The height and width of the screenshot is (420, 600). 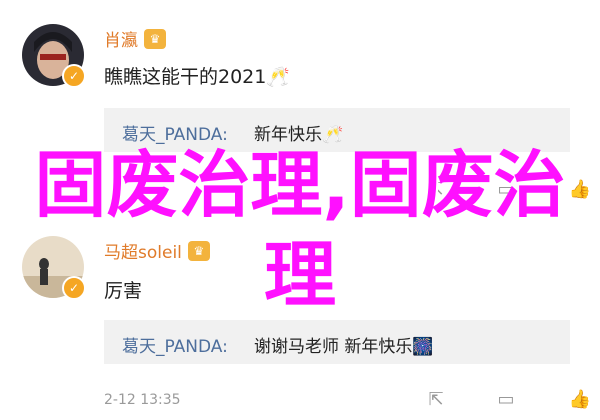 What do you see at coordinates (123, 291) in the screenshot?
I see `comment-text: 厉害` at bounding box center [123, 291].